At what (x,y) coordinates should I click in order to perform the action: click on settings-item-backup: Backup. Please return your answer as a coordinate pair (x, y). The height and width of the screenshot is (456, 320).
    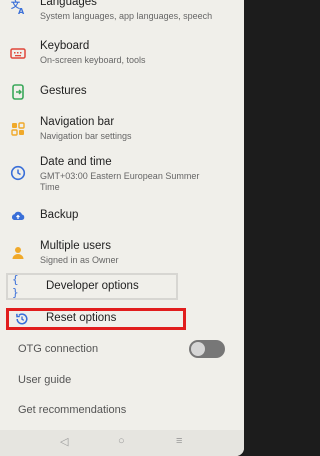
    Looking at the image, I should click on (122, 216).